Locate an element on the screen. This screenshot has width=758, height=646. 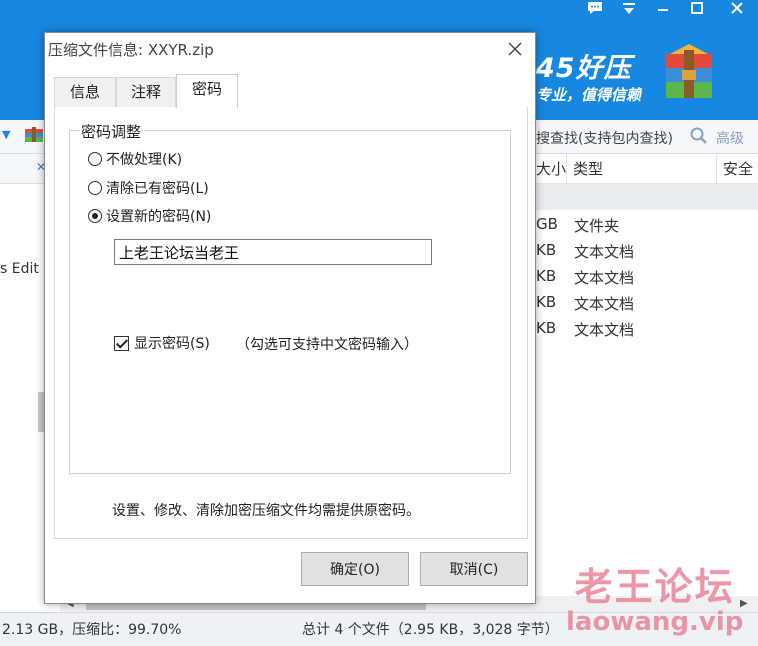
show-password-label: 显示密码(S) is located at coordinates (172, 344).